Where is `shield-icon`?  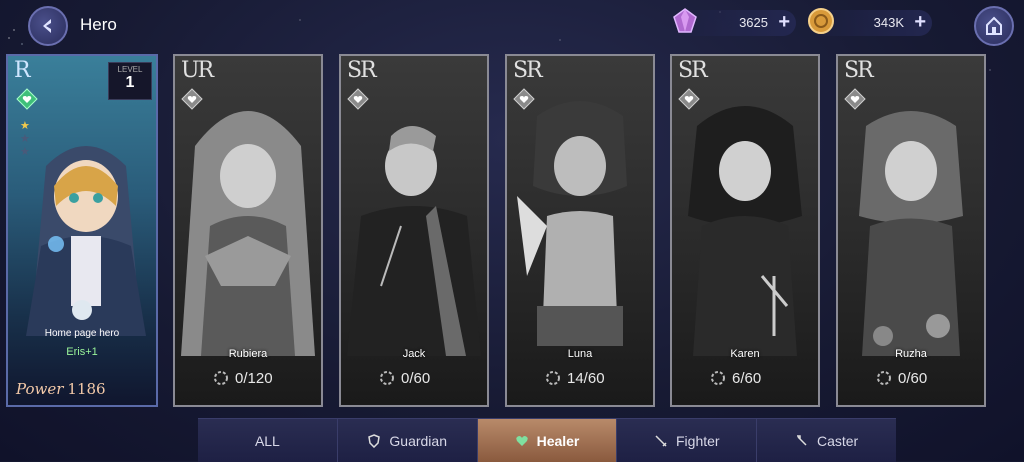 shield-icon is located at coordinates (374, 440).